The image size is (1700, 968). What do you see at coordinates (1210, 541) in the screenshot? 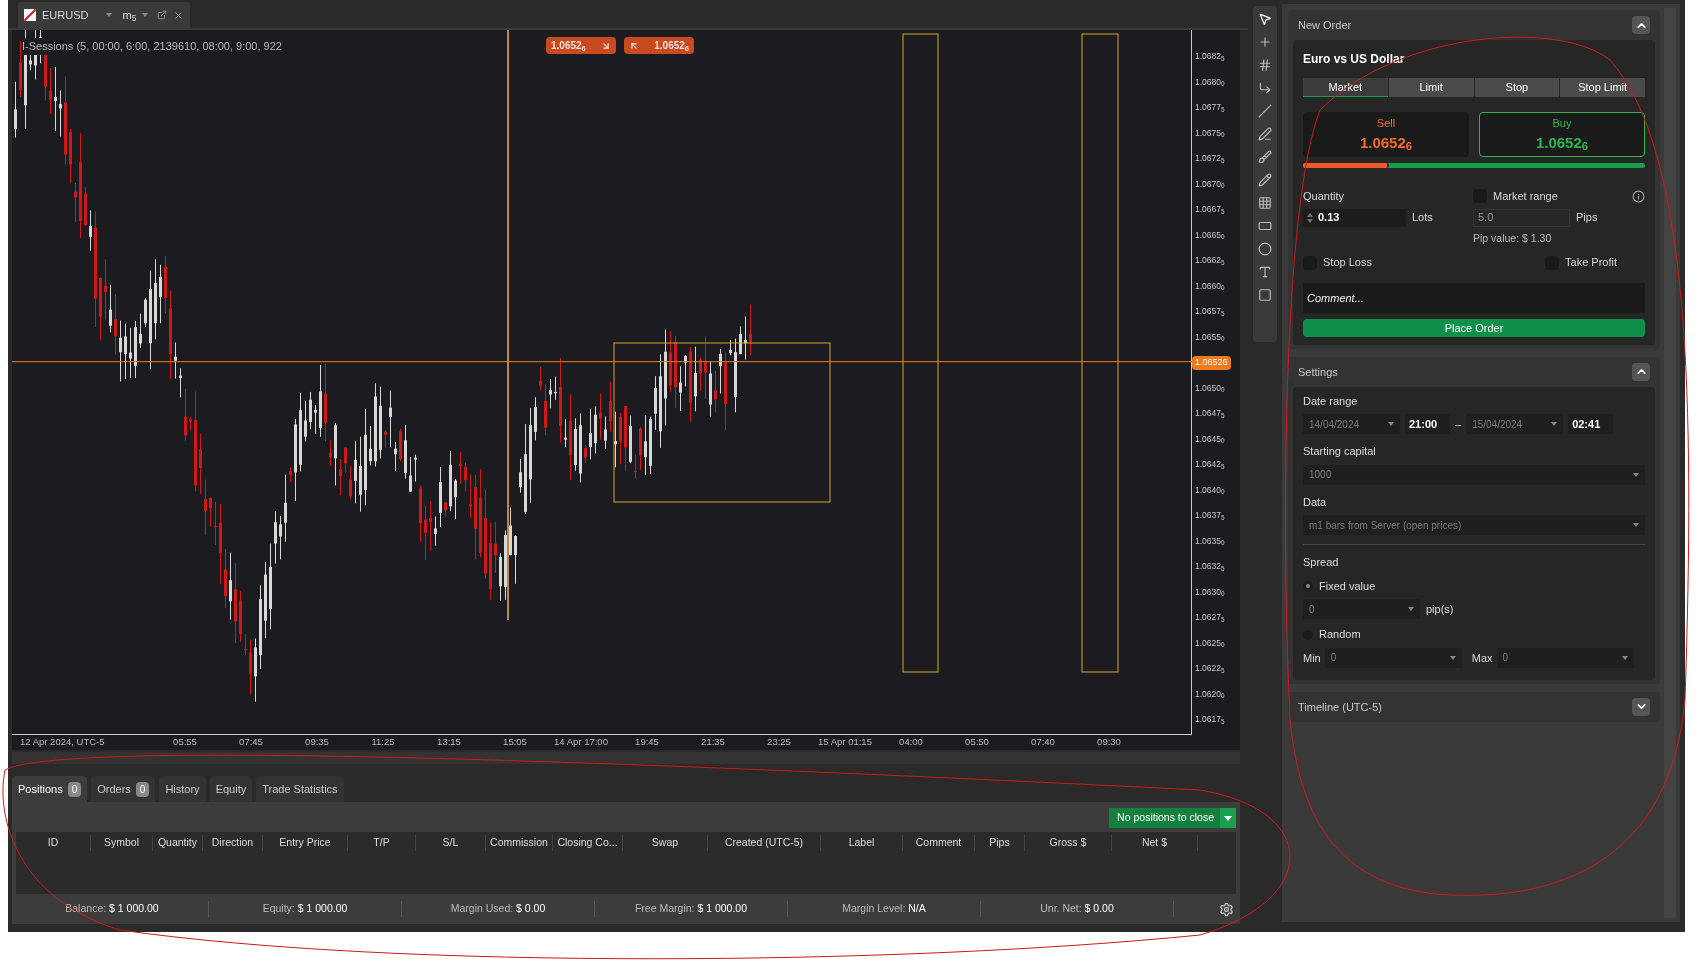
I see `price-label: 1.0635$_{0}$` at bounding box center [1210, 541].